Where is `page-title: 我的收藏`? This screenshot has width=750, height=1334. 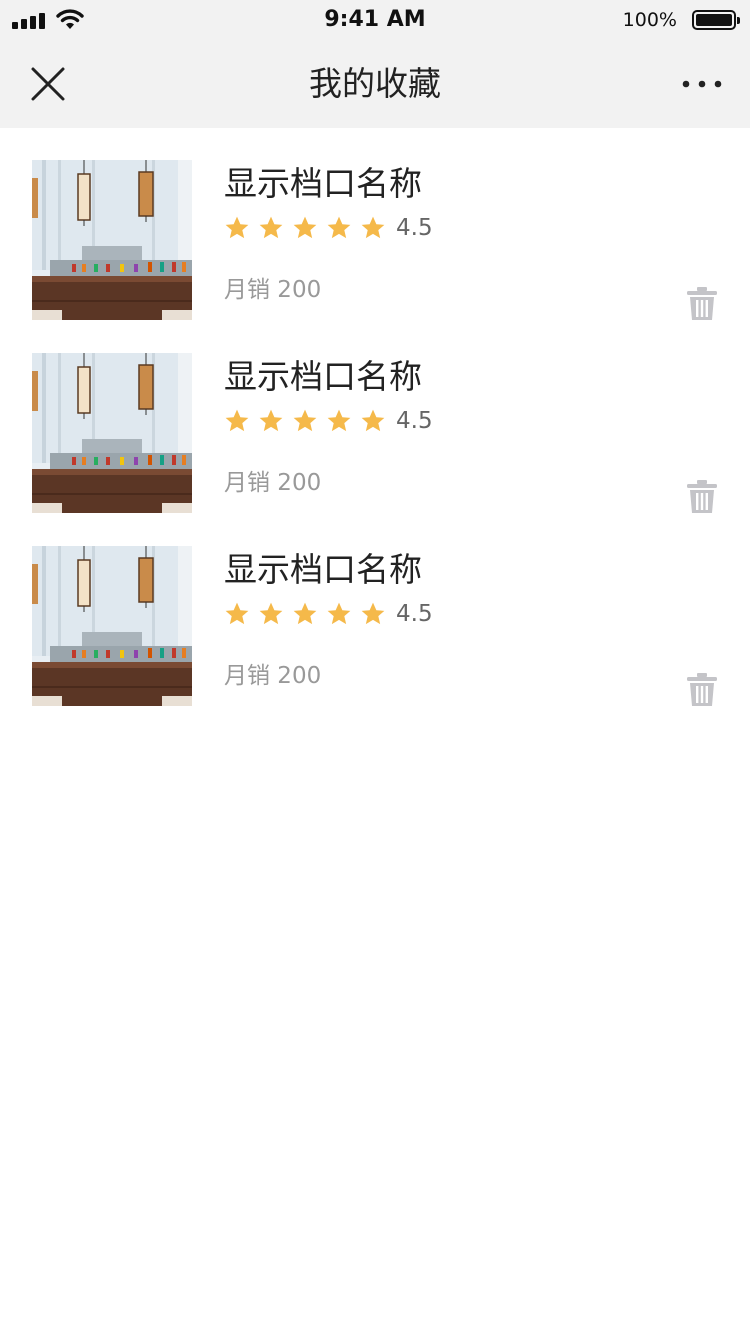 page-title: 我的收藏 is located at coordinates (375, 83).